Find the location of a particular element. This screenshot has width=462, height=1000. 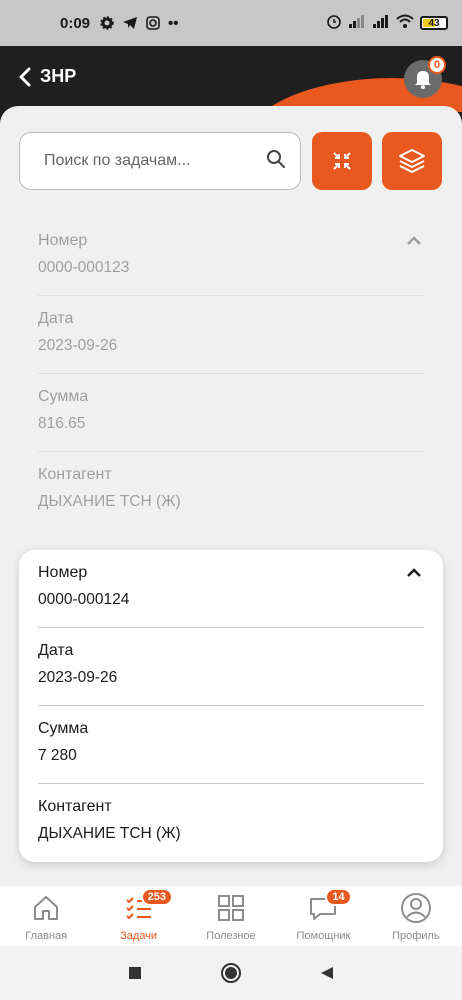

chevron-left-icon is located at coordinates (25, 77).